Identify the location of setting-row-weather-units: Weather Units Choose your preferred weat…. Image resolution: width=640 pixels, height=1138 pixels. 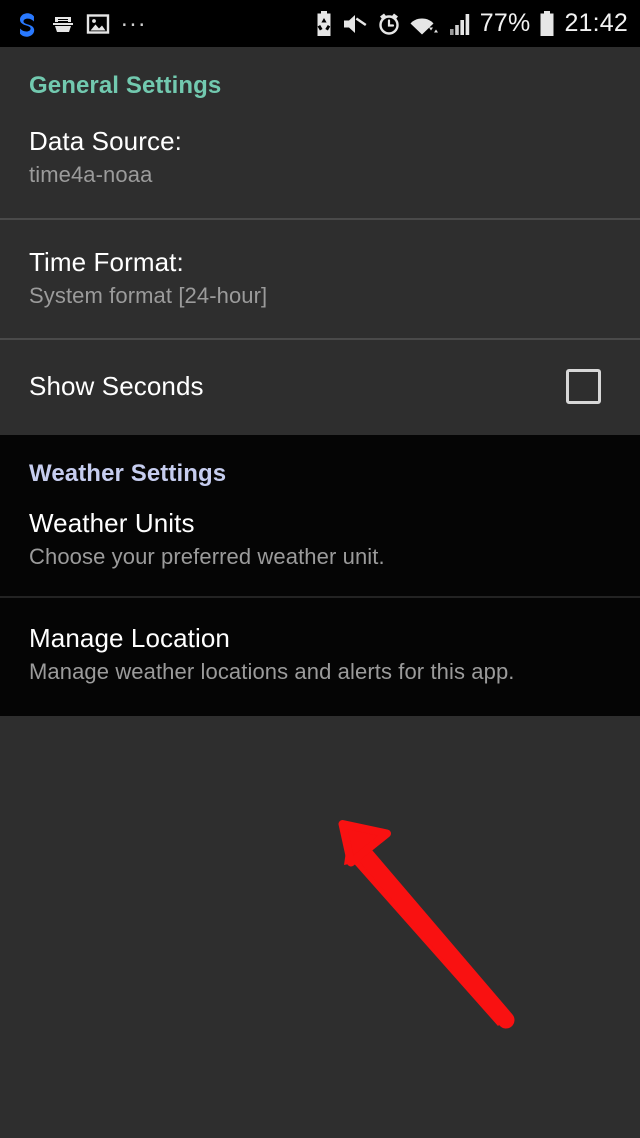
(320, 542).